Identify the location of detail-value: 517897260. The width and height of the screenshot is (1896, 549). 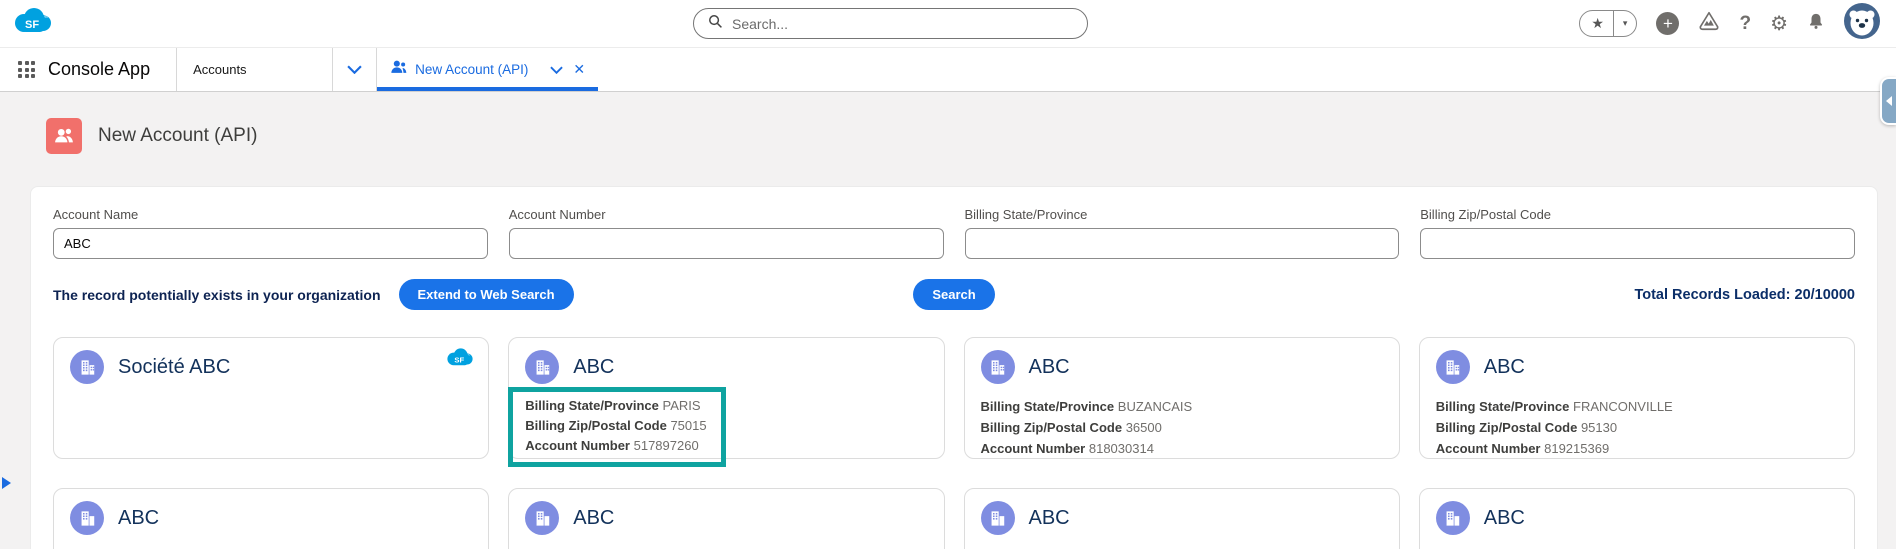
(666, 445).